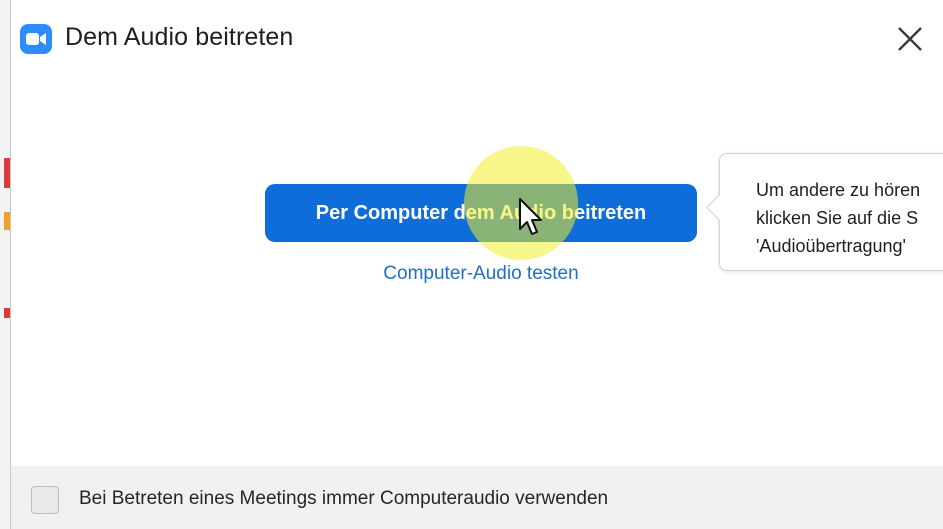 This screenshot has width=943, height=529. I want to click on always-computer-audio-checkbox, so click(45, 500).